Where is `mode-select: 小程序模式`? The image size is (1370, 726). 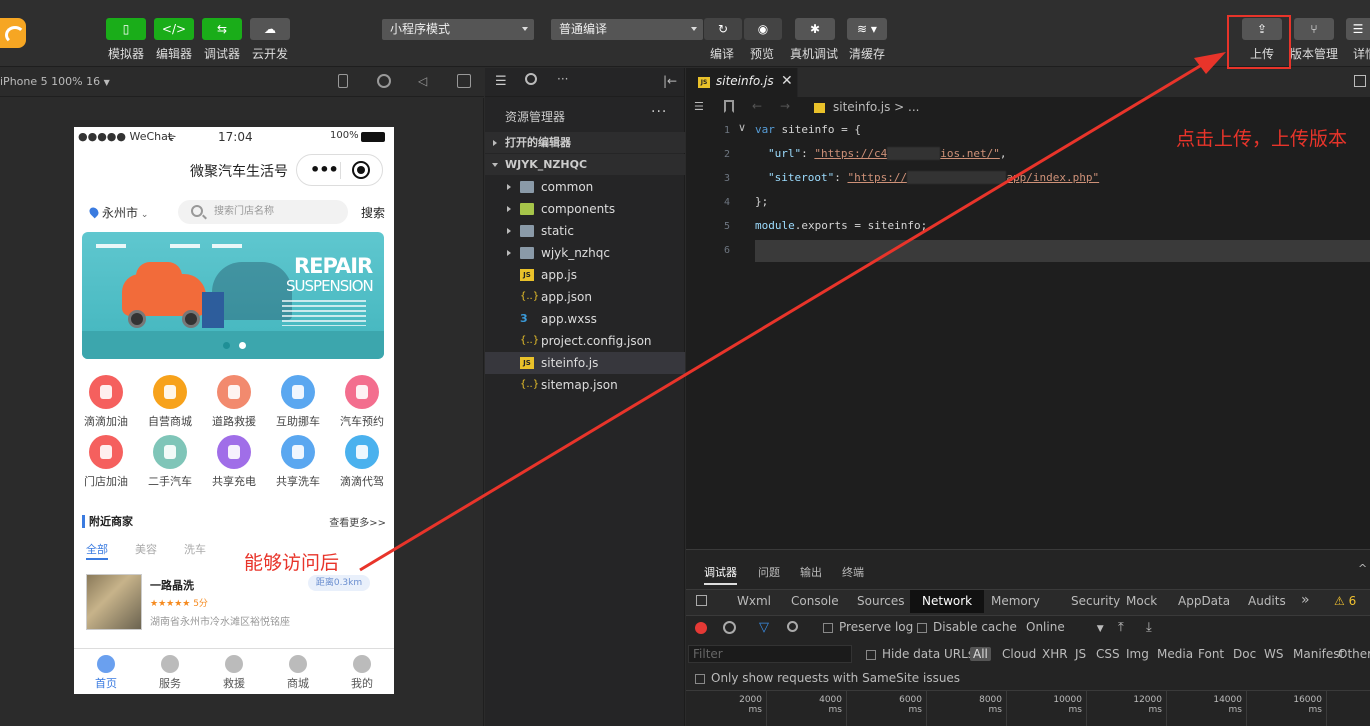
mode-select: 小程序模式 is located at coordinates (458, 29).